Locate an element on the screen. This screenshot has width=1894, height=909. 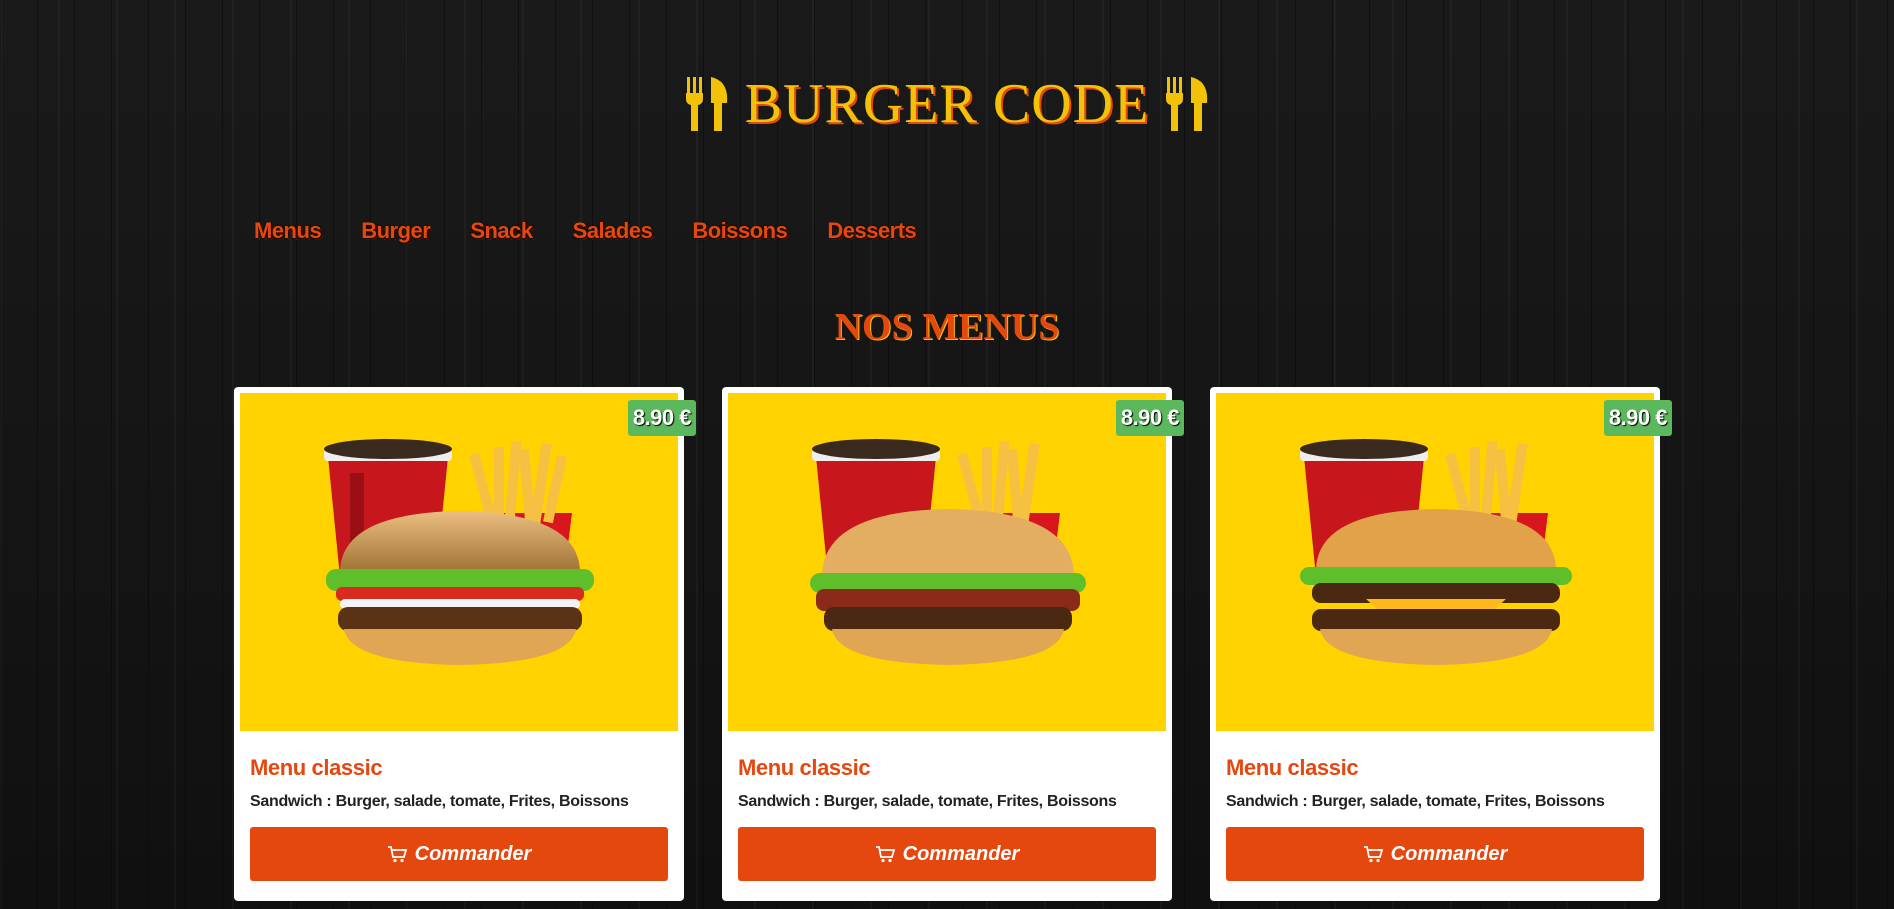
nav-item-salades: Salades is located at coordinates (613, 231).